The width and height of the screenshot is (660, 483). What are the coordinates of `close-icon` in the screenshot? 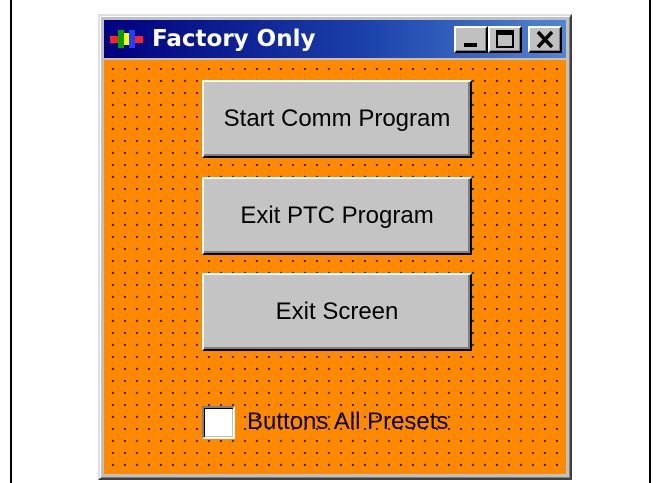 It's located at (545, 39).